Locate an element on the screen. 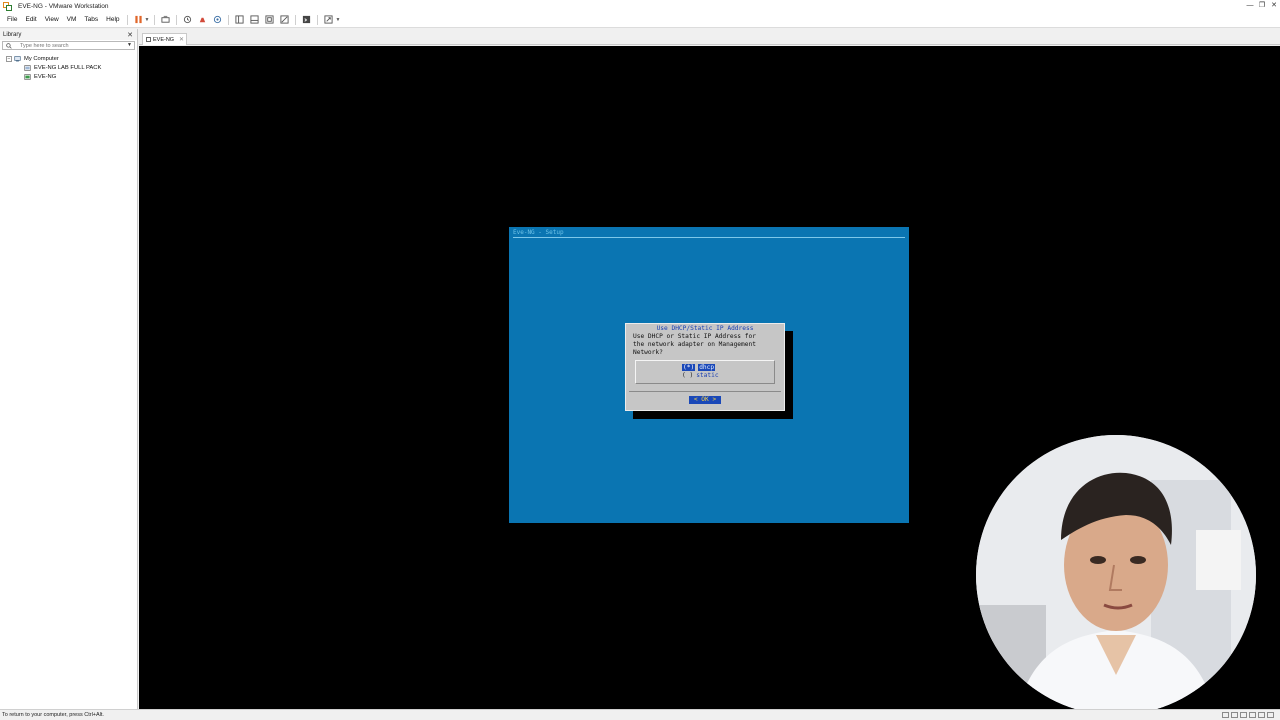 The height and width of the screenshot is (720, 1280). console-view-icon is located at coordinates (306, 19).